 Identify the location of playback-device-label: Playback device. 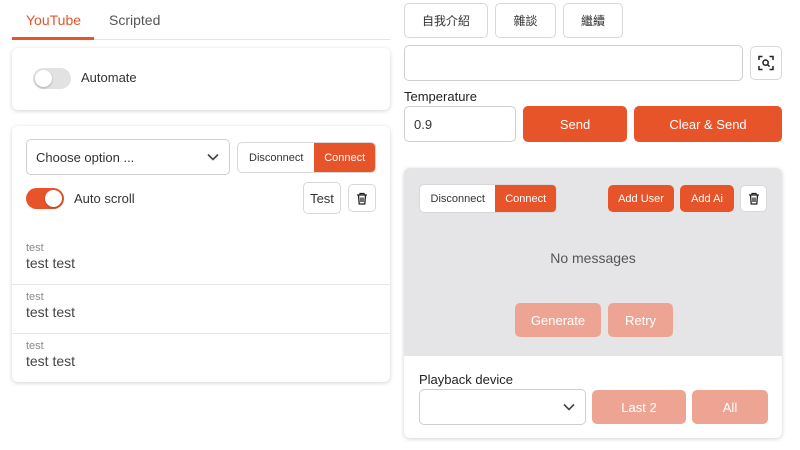
(466, 379).